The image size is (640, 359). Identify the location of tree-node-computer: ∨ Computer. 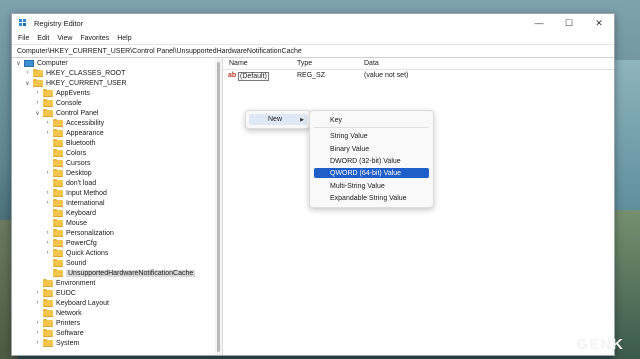
(41, 63).